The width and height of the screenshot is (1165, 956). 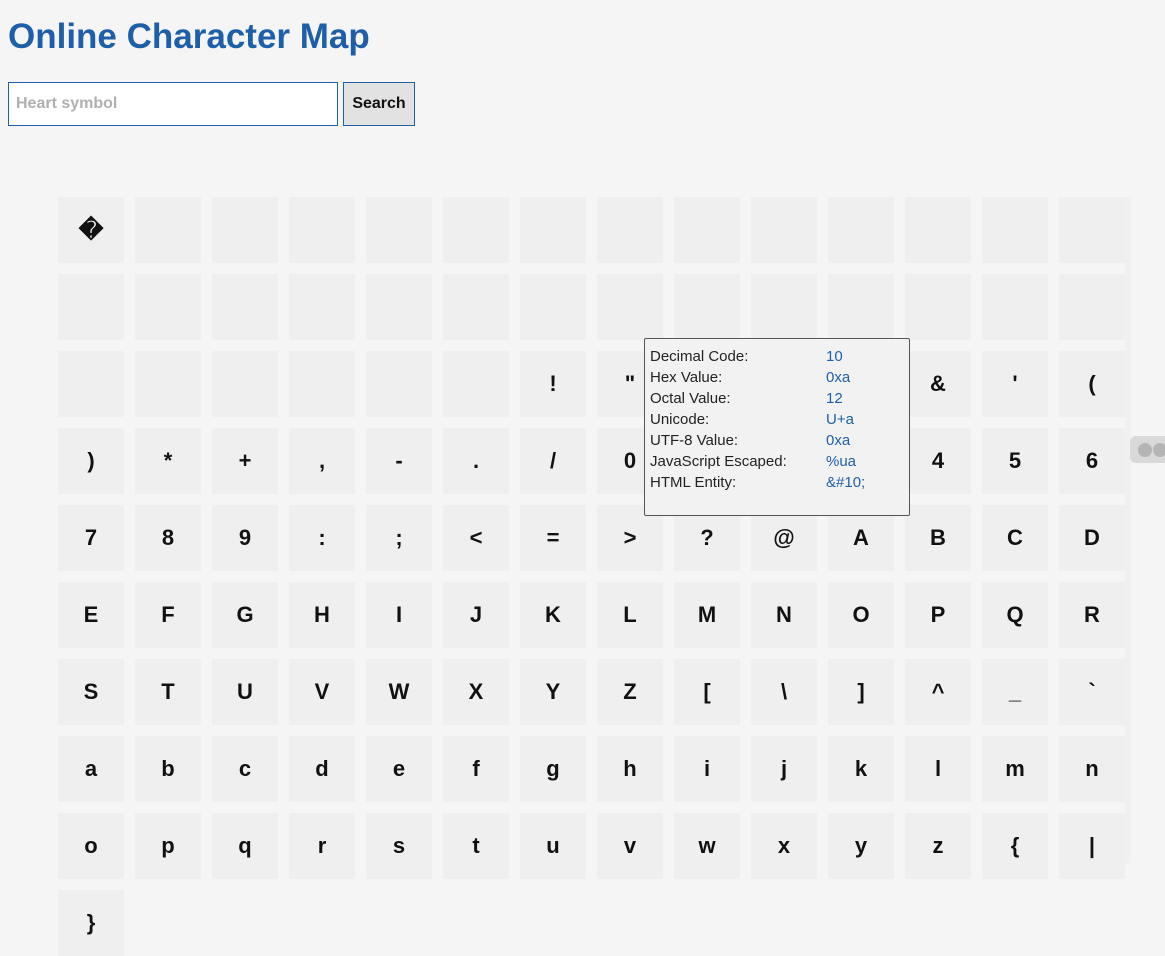 I want to click on character-cell: l, so click(x=938, y=769).